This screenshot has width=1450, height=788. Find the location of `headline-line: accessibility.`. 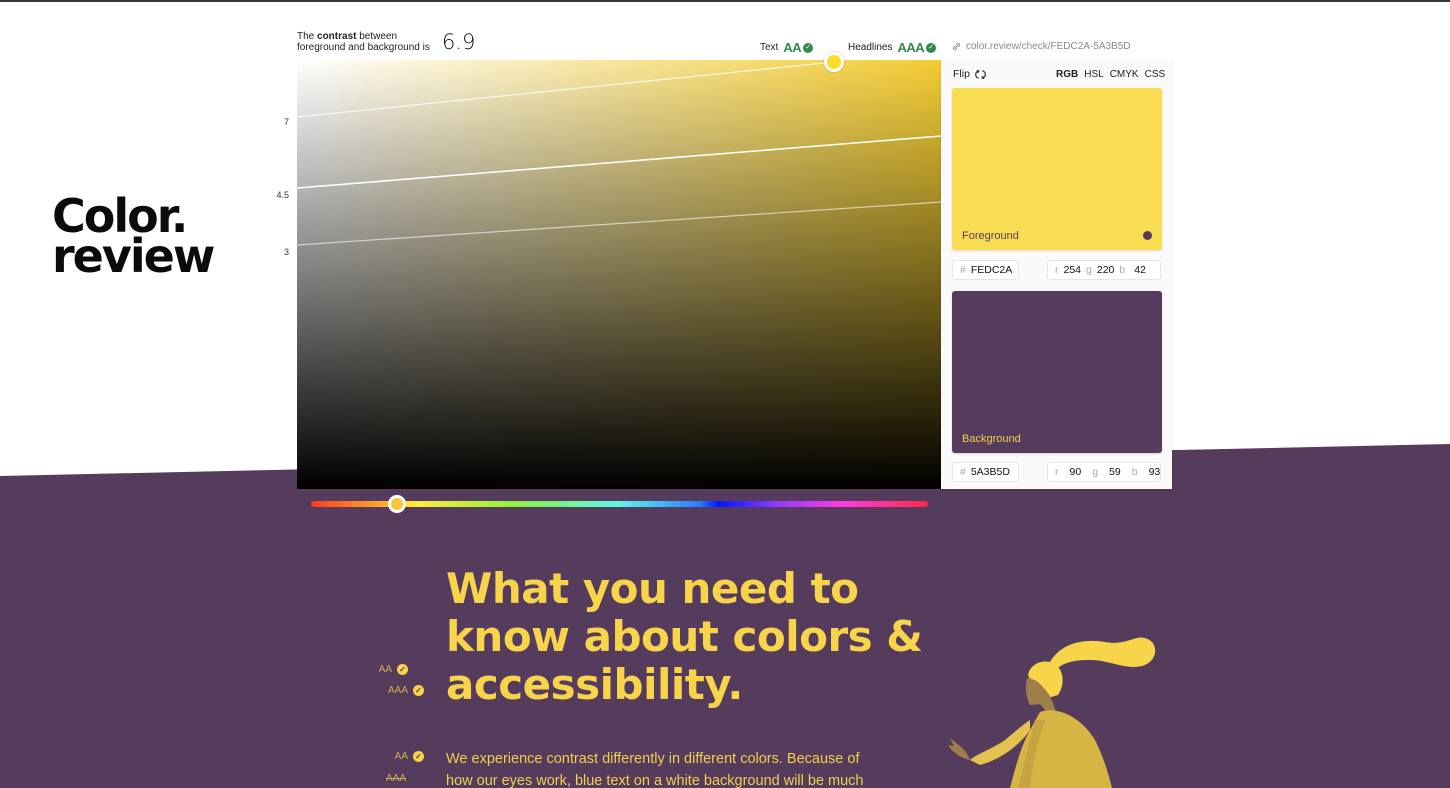

headline-line: accessibility. is located at coordinates (594, 684).